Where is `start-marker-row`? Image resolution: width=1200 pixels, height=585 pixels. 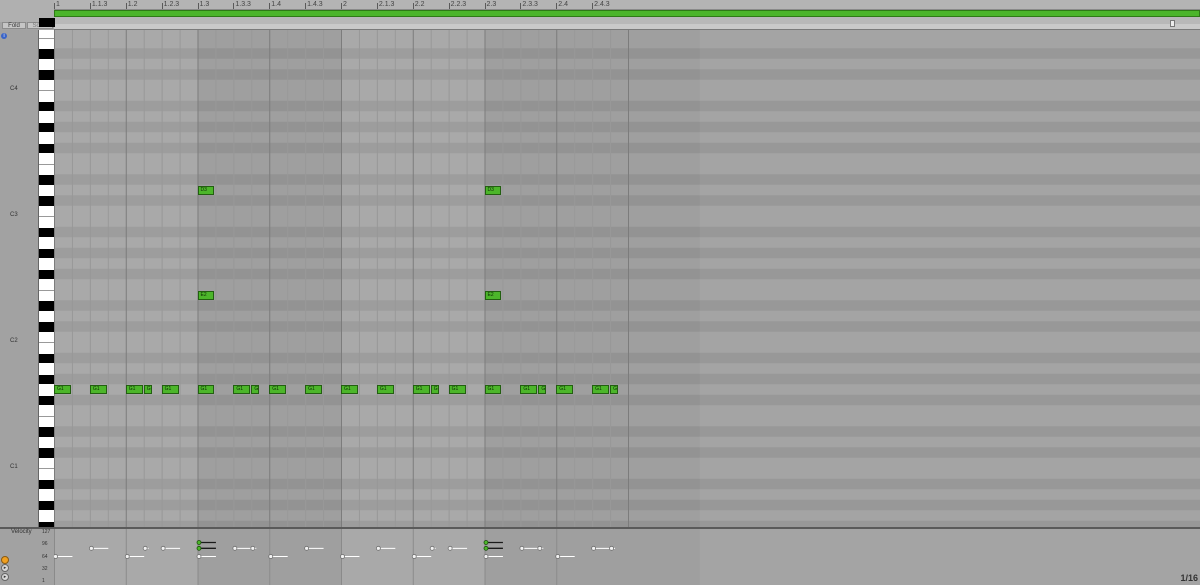
start-marker-row is located at coordinates (627, 20).